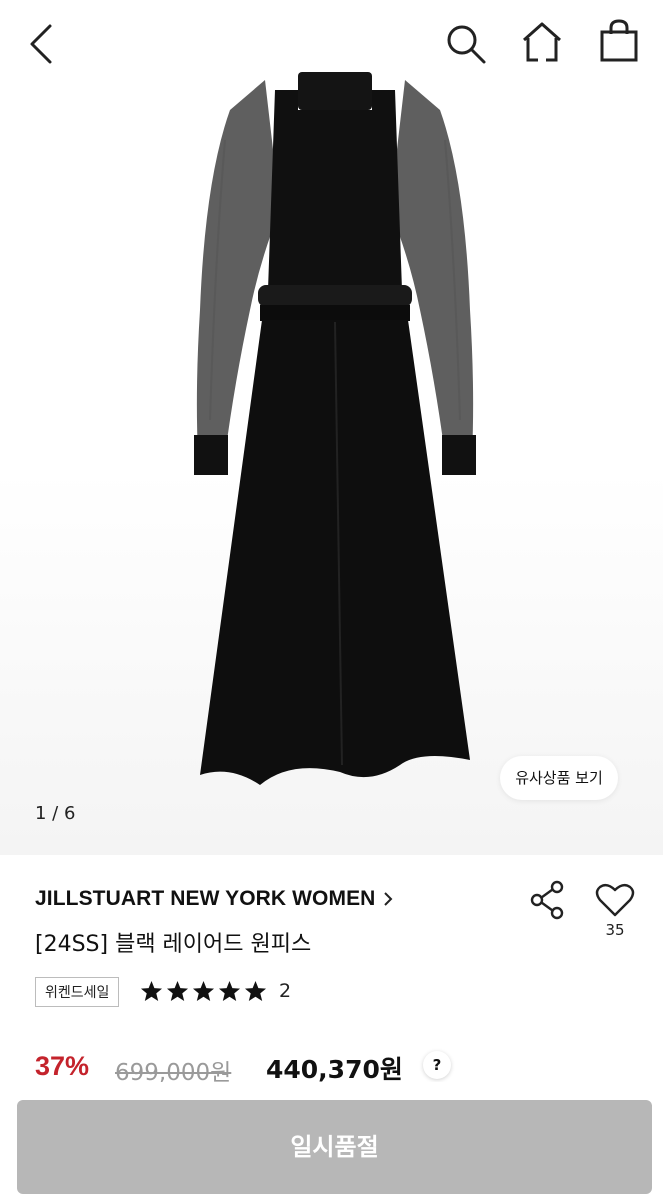 The height and width of the screenshot is (1200, 663). What do you see at coordinates (542, 42) in the screenshot?
I see `home-icon` at bounding box center [542, 42].